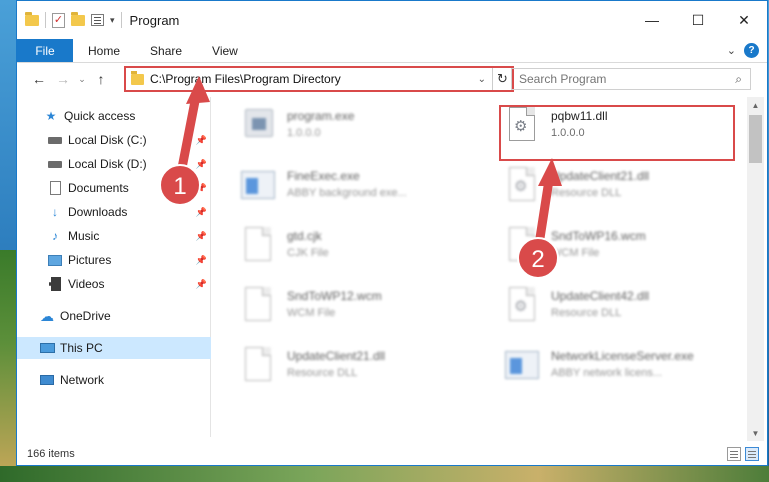 The image size is (769, 482). What do you see at coordinates (751, 50) in the screenshot?
I see `help-icon: ?` at bounding box center [751, 50].